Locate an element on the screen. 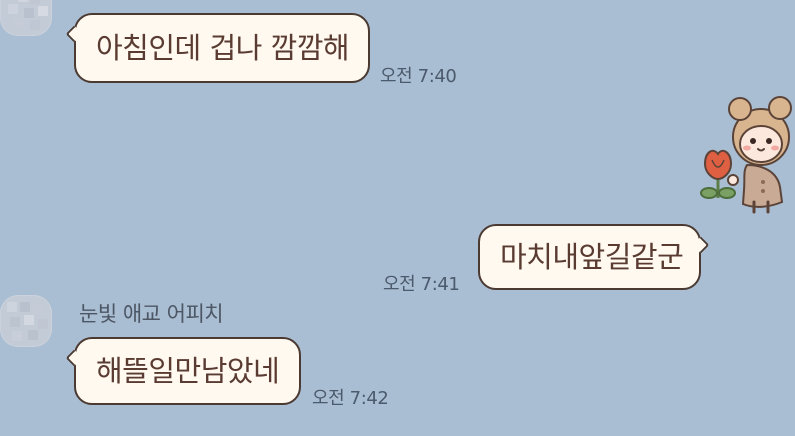 This screenshot has width=795, height=436. message-bubble-3: 해뜰일만남았네 is located at coordinates (183, 371).